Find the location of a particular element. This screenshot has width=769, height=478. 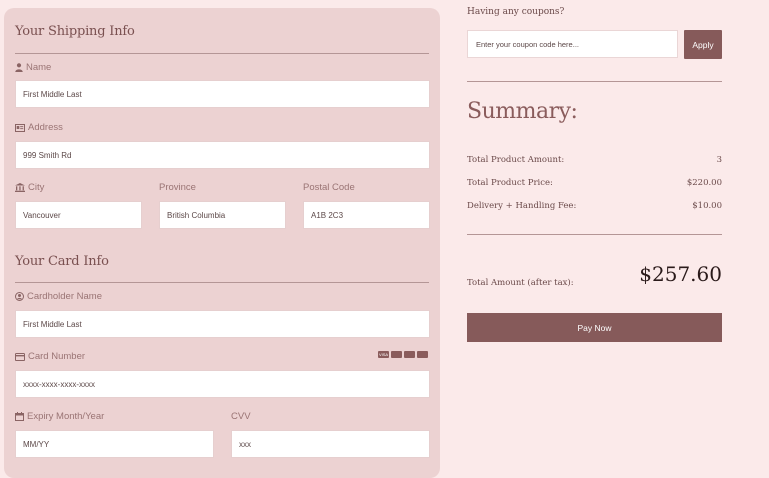

card-brand-icons: VISA is located at coordinates (403, 354).